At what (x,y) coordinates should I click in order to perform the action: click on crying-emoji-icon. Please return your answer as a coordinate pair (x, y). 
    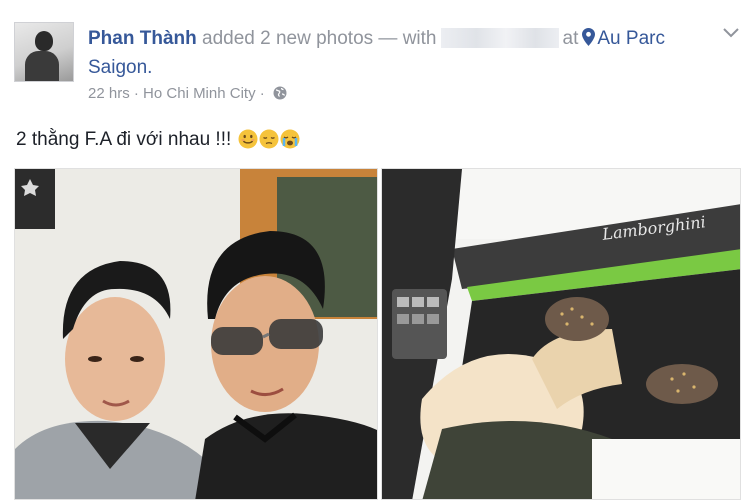
    Looking at the image, I should click on (290, 139).